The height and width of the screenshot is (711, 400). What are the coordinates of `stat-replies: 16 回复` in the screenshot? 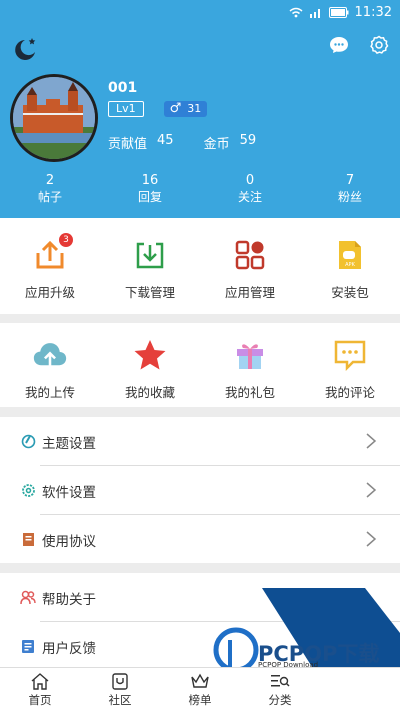 It's located at (150, 189).